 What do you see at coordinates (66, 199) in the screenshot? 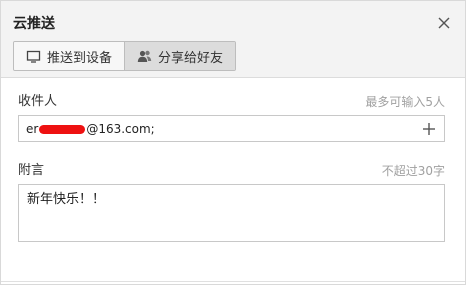
I see `note-value: 新年快乐！！` at bounding box center [66, 199].